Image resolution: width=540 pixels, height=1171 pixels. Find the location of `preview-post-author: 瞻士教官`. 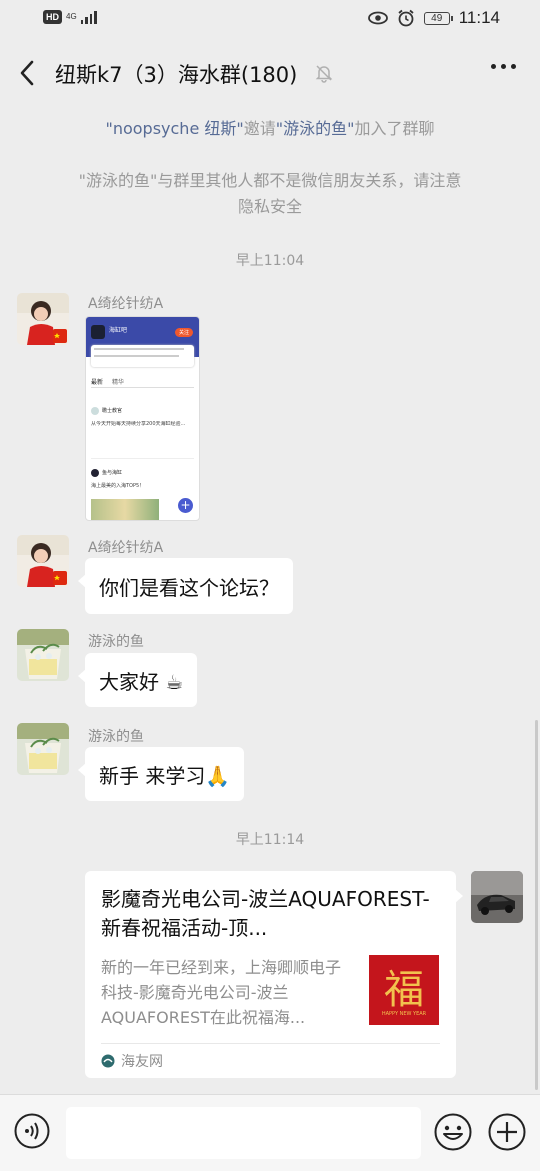

preview-post-author: 瞻士教官 is located at coordinates (112, 411).